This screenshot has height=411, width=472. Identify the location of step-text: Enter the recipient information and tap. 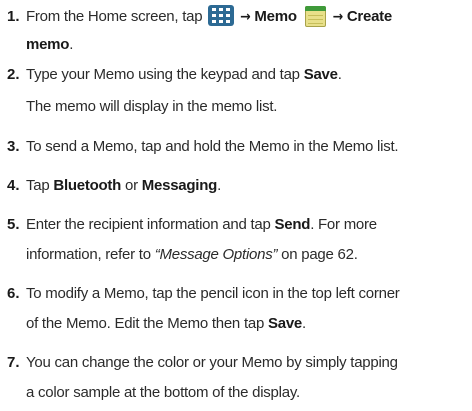
(148, 224).